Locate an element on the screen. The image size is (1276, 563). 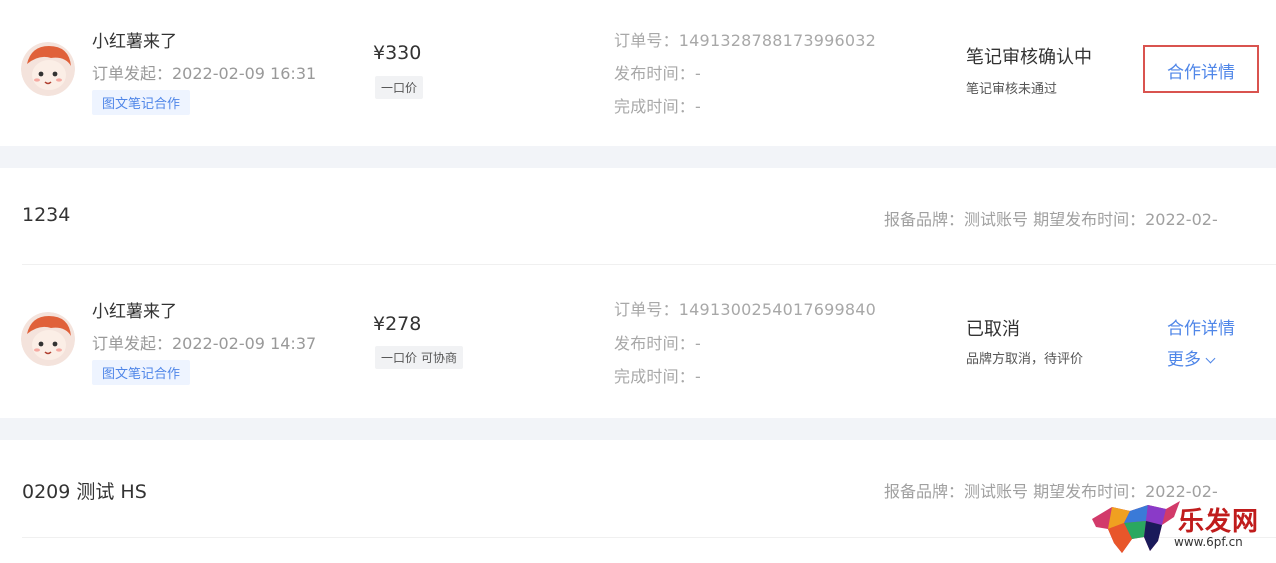
chevron-down-icon is located at coordinates (1210, 358).